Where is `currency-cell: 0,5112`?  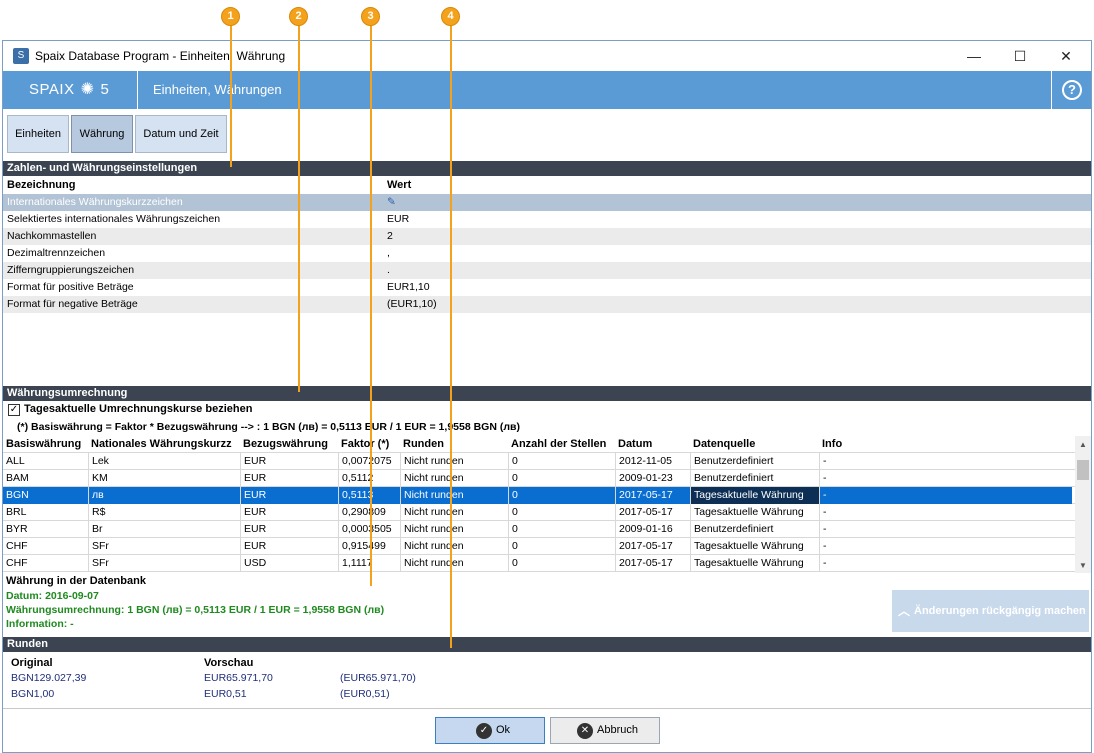
currency-cell: 0,5112 is located at coordinates (369, 478).